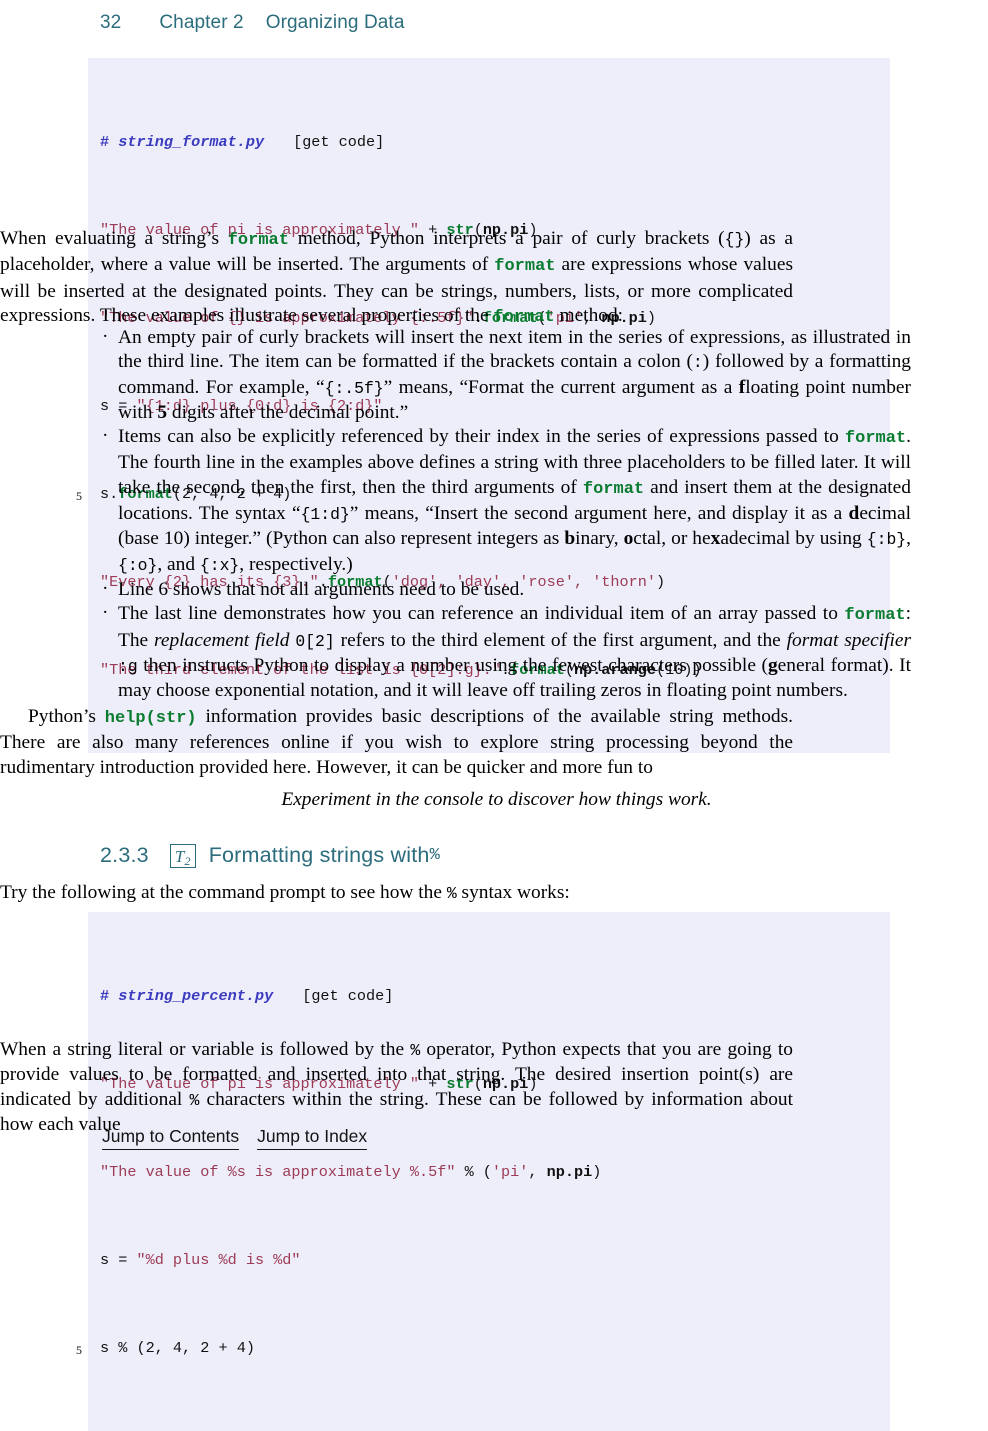 The image size is (988, 1431). What do you see at coordinates (288, 412) in the screenshot?
I see `text-segment: digits after the decimal point.”` at bounding box center [288, 412].